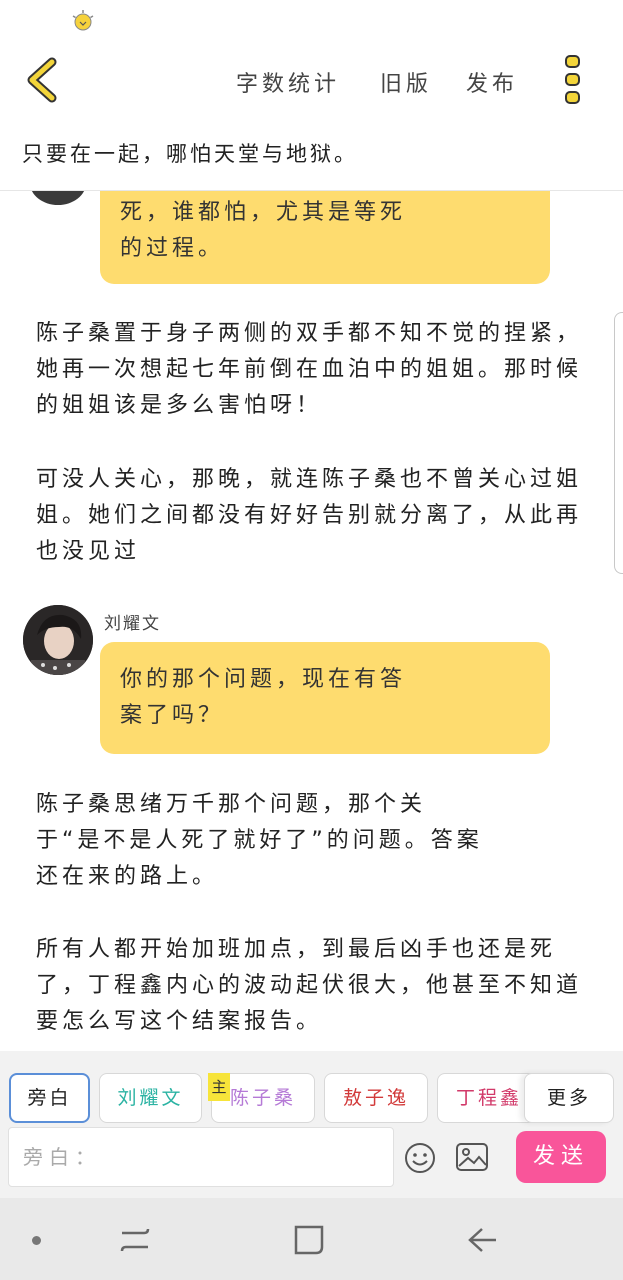 The image size is (623, 1280). I want to click on role-tab-liu-yaowen: 刘耀文, so click(150, 1098).